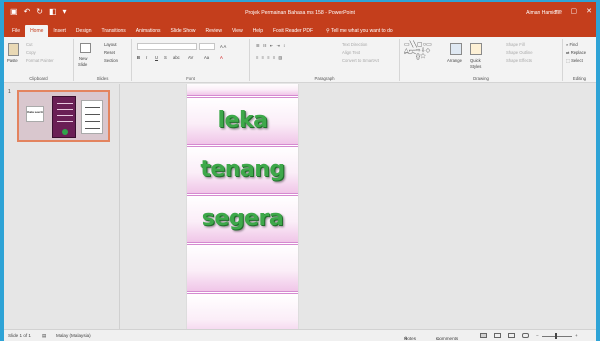 This screenshot has height=341, width=600. I want to click on clipboard-group: Paste Cut Copy Format Painter Clipboard, so click(39, 60).